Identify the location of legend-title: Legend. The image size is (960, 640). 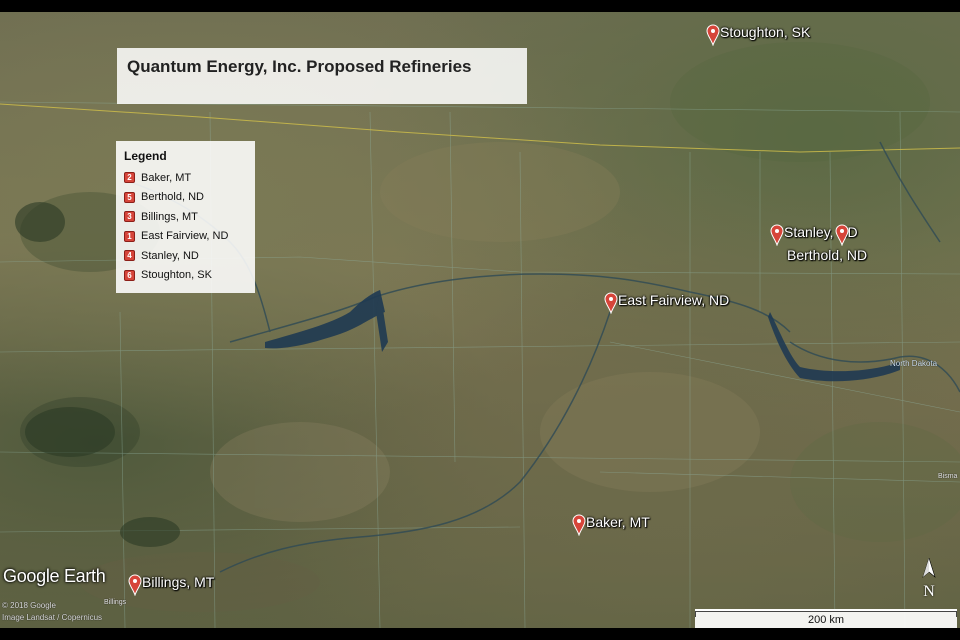
(145, 156).